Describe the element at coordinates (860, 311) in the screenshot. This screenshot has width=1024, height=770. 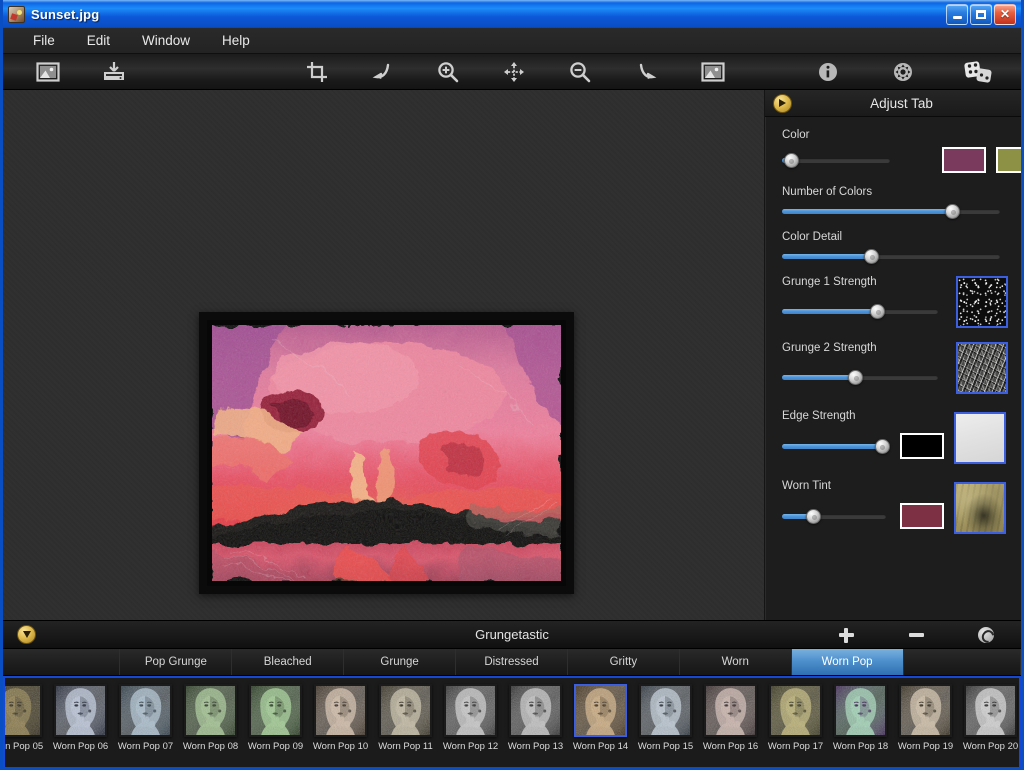
I see `grunge-1-slider` at that location.